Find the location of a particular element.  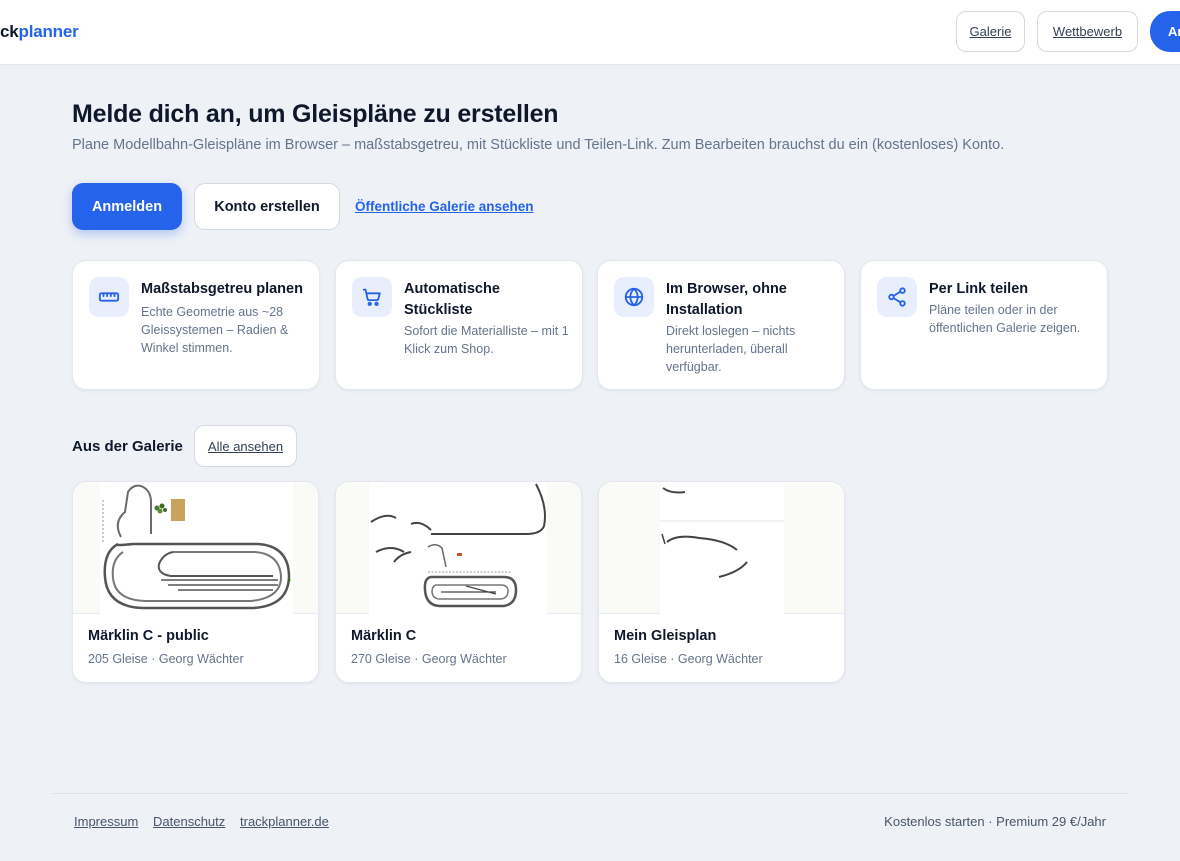

nav-wettbewerb-button: Wettbewerb is located at coordinates (1087, 31).